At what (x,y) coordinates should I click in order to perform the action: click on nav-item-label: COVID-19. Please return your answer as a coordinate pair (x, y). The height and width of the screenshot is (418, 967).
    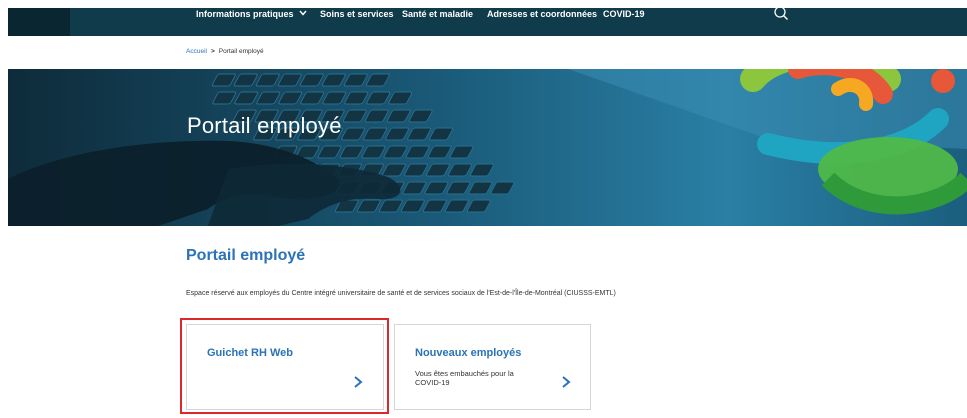
    Looking at the image, I should click on (624, 14).